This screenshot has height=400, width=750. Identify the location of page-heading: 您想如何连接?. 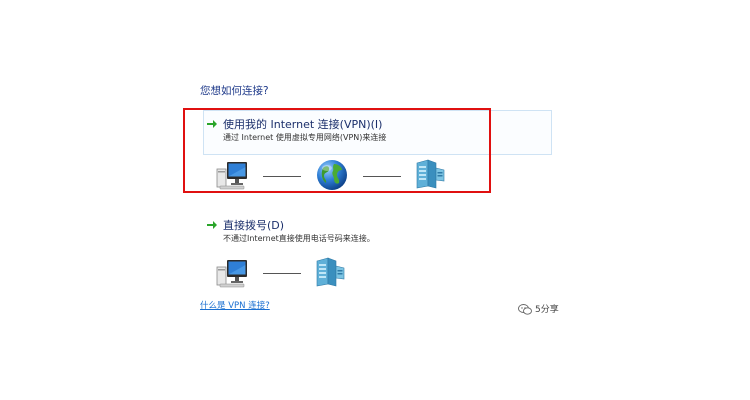
(234, 91).